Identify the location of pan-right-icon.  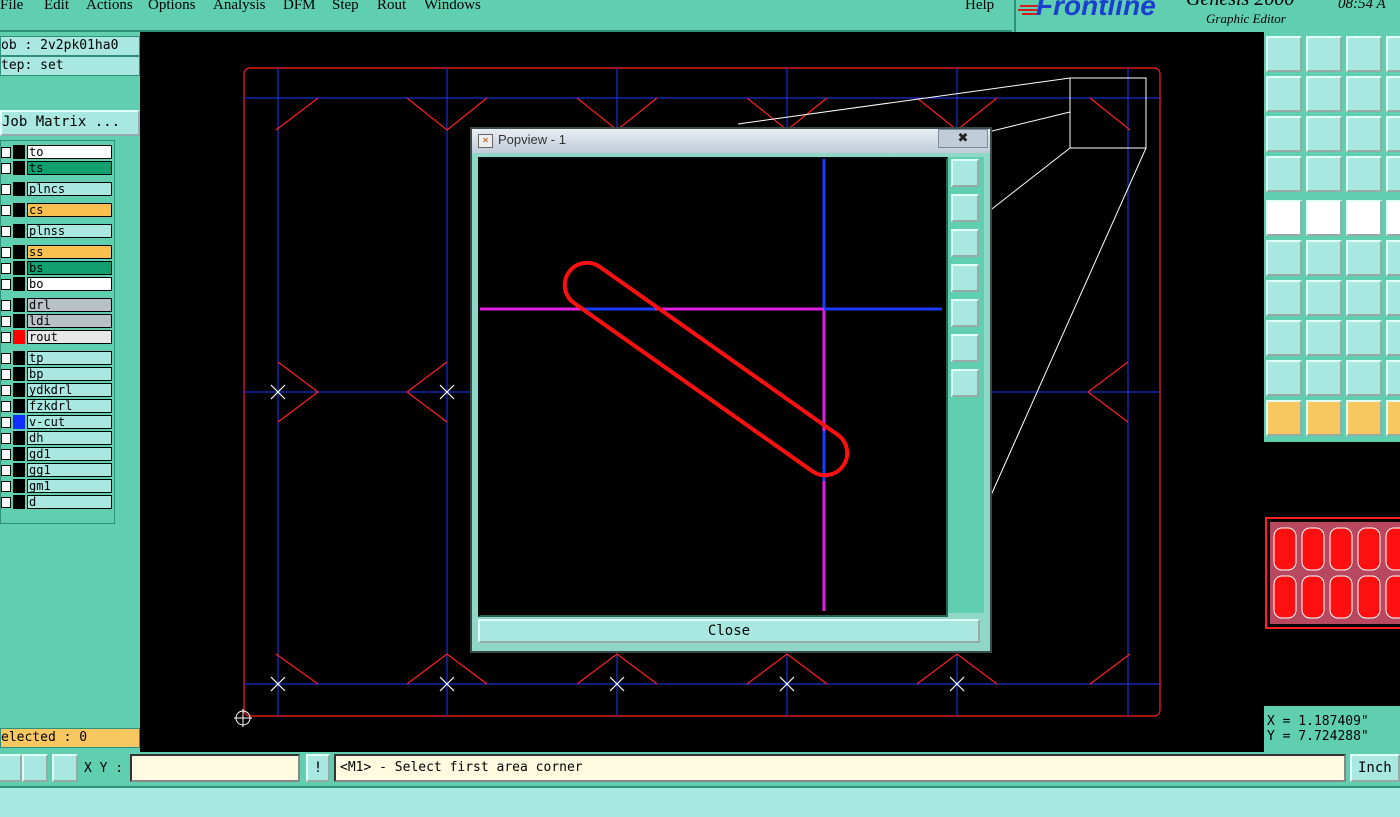
(1324, 94).